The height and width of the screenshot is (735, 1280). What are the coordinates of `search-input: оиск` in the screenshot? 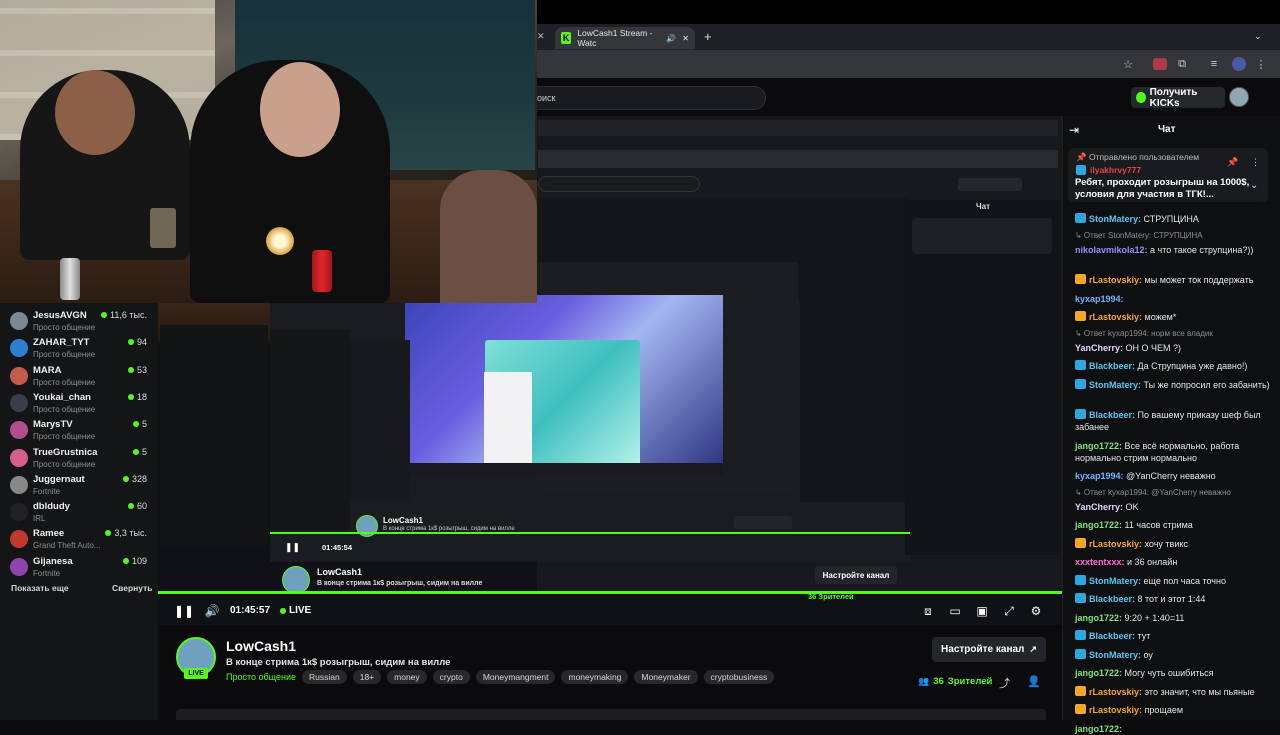 It's located at (643, 98).